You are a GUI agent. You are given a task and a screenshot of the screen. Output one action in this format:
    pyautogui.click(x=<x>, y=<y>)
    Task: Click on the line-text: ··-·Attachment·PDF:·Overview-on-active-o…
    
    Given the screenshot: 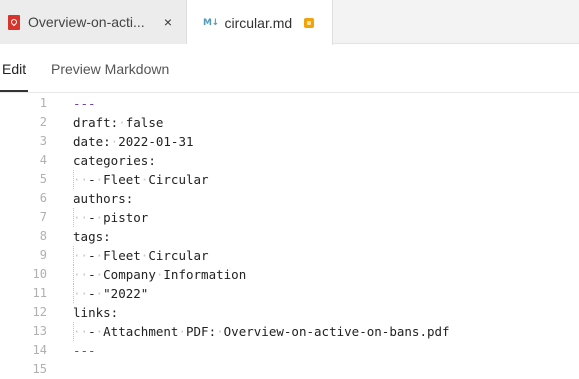 What is the action you would take?
    pyautogui.click(x=261, y=331)
    